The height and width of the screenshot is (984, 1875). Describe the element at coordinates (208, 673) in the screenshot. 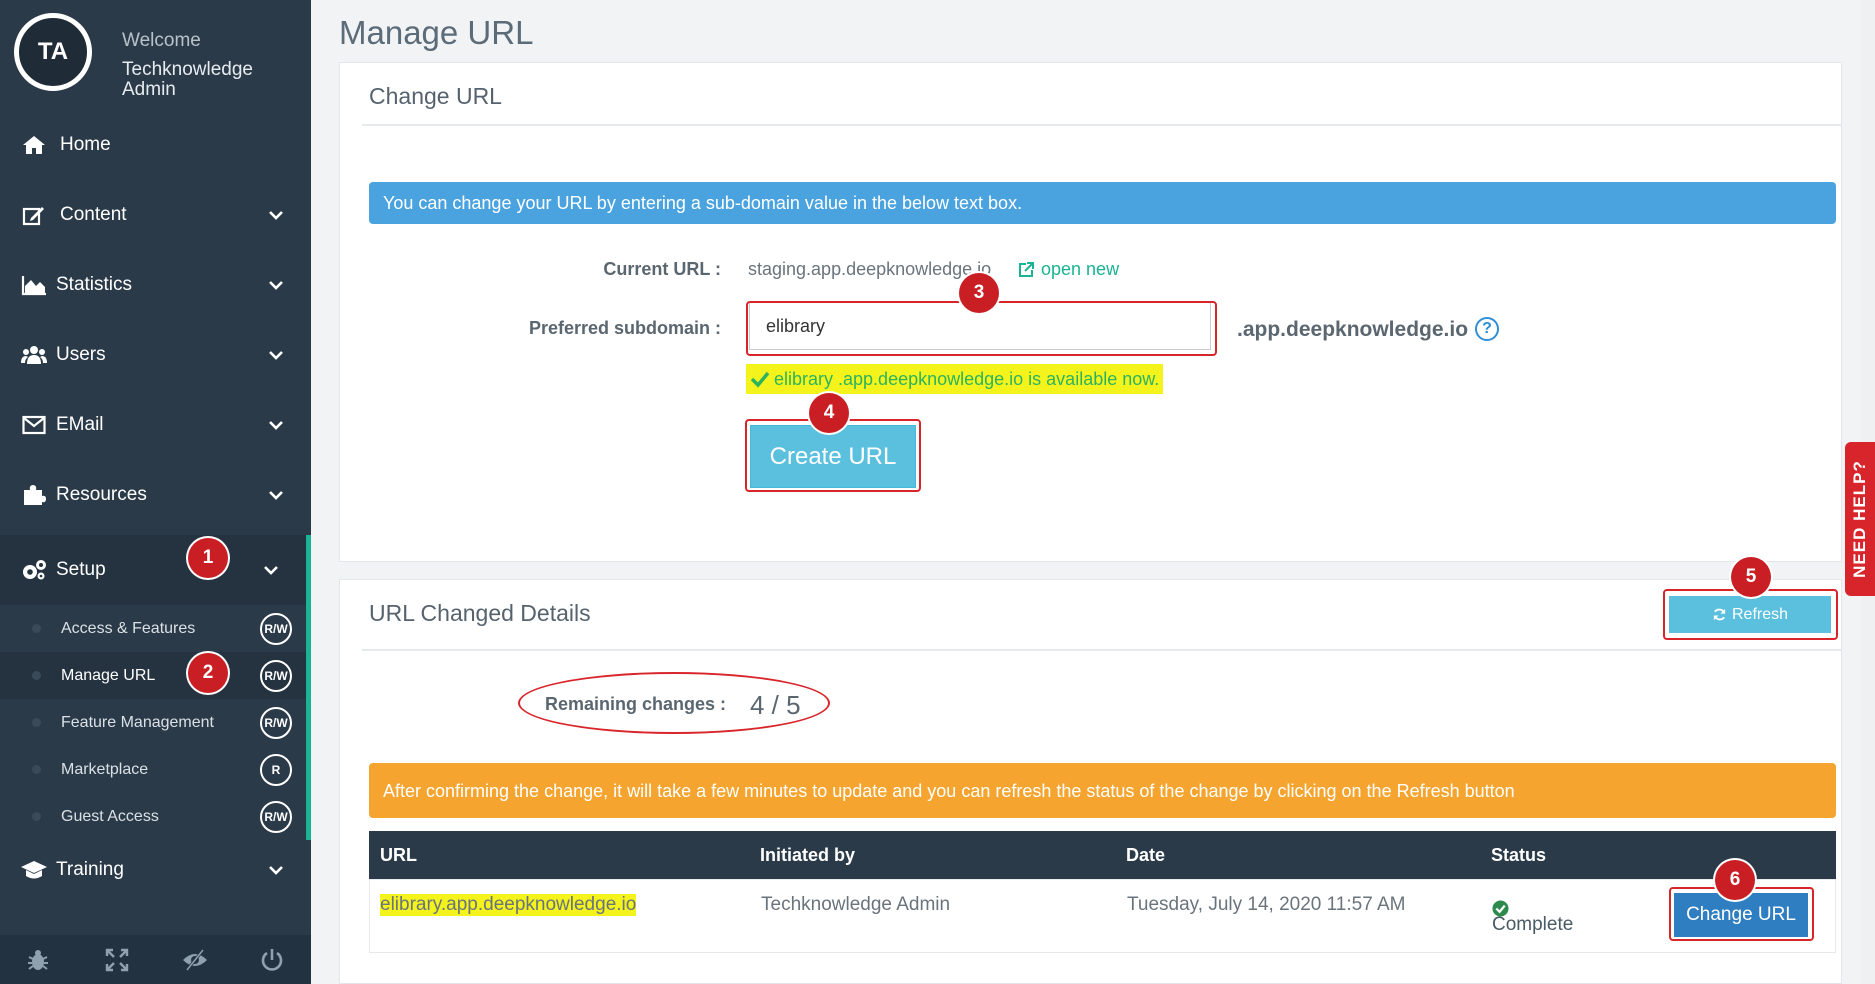

I see `step-badge-2: 2` at that location.